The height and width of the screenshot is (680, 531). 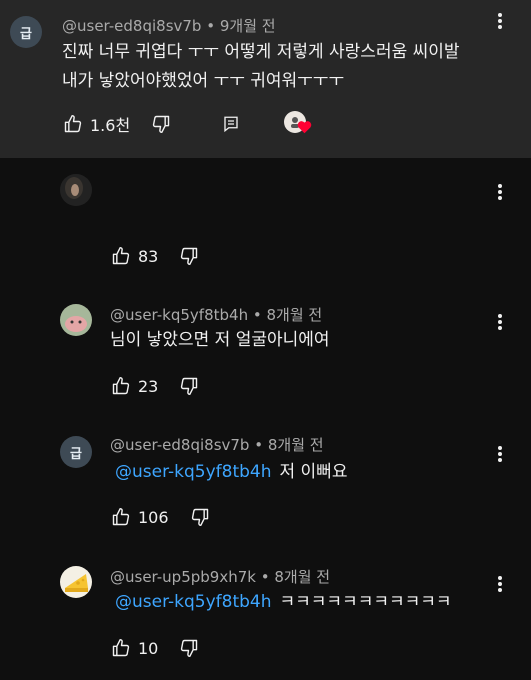 What do you see at coordinates (153, 517) in the screenshot?
I see `like-count: 106` at bounding box center [153, 517].